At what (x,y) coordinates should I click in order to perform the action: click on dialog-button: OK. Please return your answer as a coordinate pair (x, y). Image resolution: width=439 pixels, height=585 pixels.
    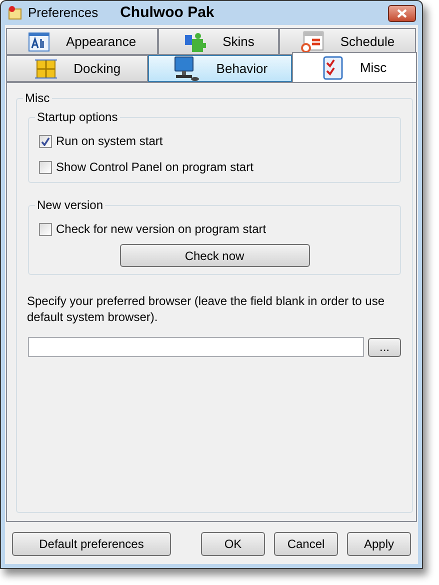
    Looking at the image, I should click on (233, 544).